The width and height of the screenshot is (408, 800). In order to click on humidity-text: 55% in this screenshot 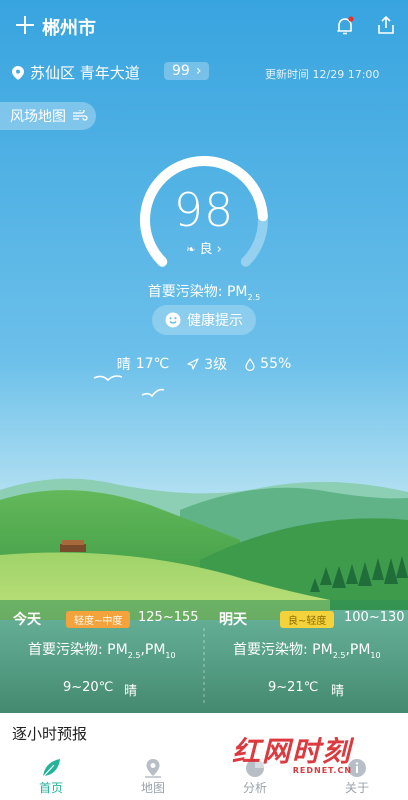, I will do `click(276, 364)`.